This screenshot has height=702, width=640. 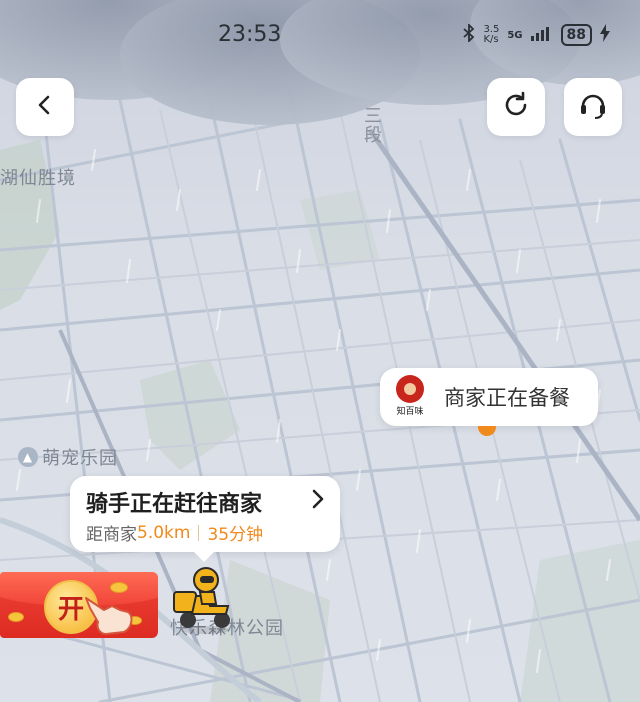 I want to click on status-time: 23:53, so click(x=250, y=34).